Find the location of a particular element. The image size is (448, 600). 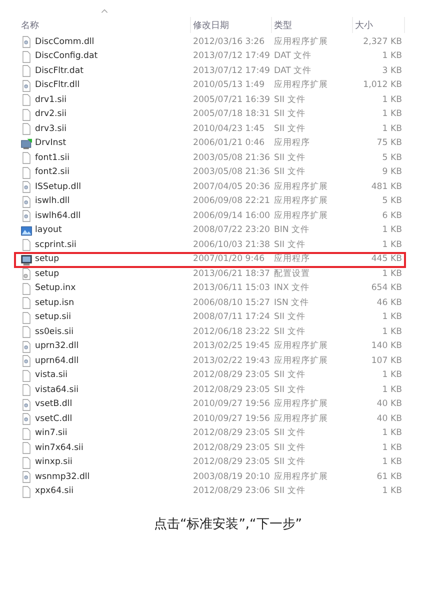

file-name: iswlh64.dll is located at coordinates (58, 216).